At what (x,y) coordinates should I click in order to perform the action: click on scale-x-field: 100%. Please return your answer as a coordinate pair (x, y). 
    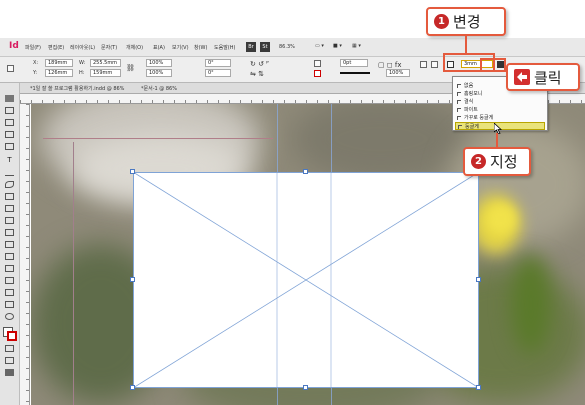
    Looking at the image, I should click on (159, 63).